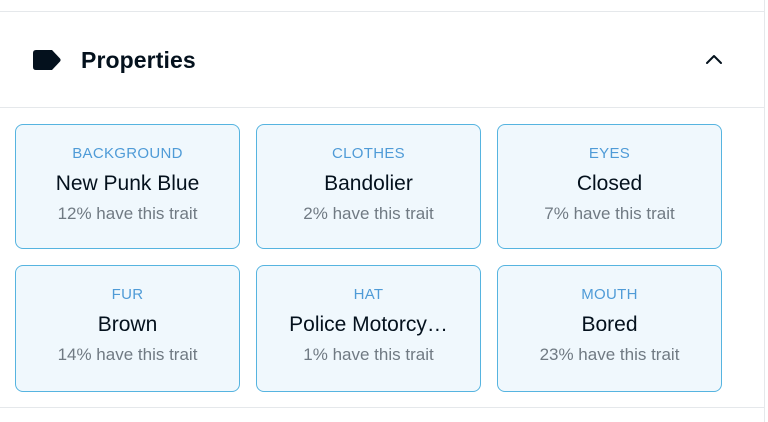 This screenshot has height=422, width=768. What do you see at coordinates (127, 213) in the screenshot?
I see `trait-rarity: 12% have this trait` at bounding box center [127, 213].